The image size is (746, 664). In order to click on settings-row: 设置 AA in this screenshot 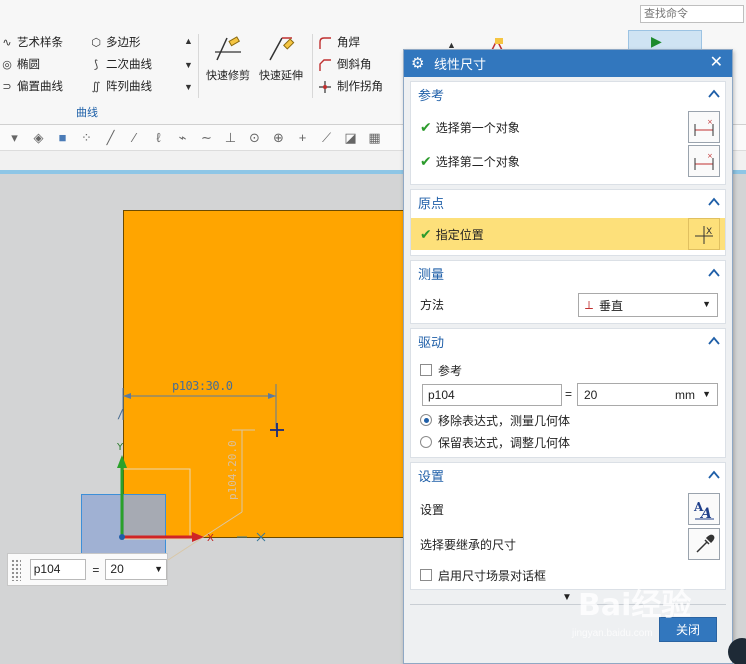, I will do `click(568, 509)`.